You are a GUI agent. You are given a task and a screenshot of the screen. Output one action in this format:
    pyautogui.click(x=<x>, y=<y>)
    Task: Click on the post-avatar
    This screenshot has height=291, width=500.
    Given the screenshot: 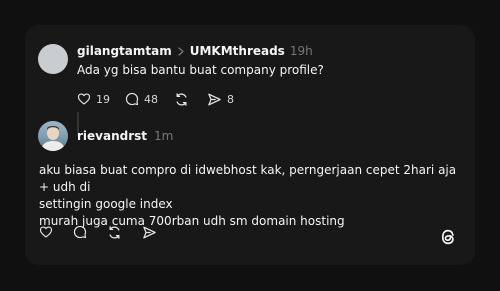 What is the action you would take?
    pyautogui.click(x=53, y=59)
    